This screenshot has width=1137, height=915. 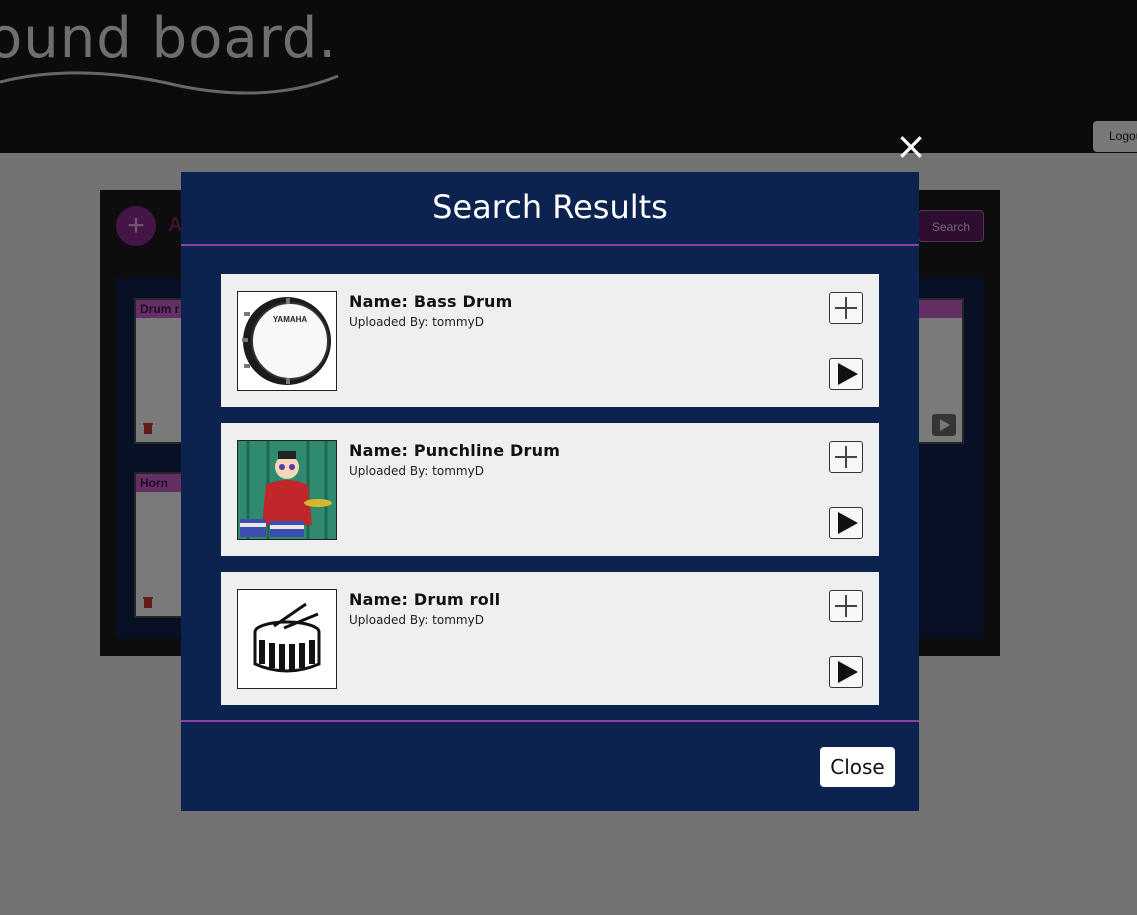 I want to click on snare-drum-icon, so click(x=287, y=639).